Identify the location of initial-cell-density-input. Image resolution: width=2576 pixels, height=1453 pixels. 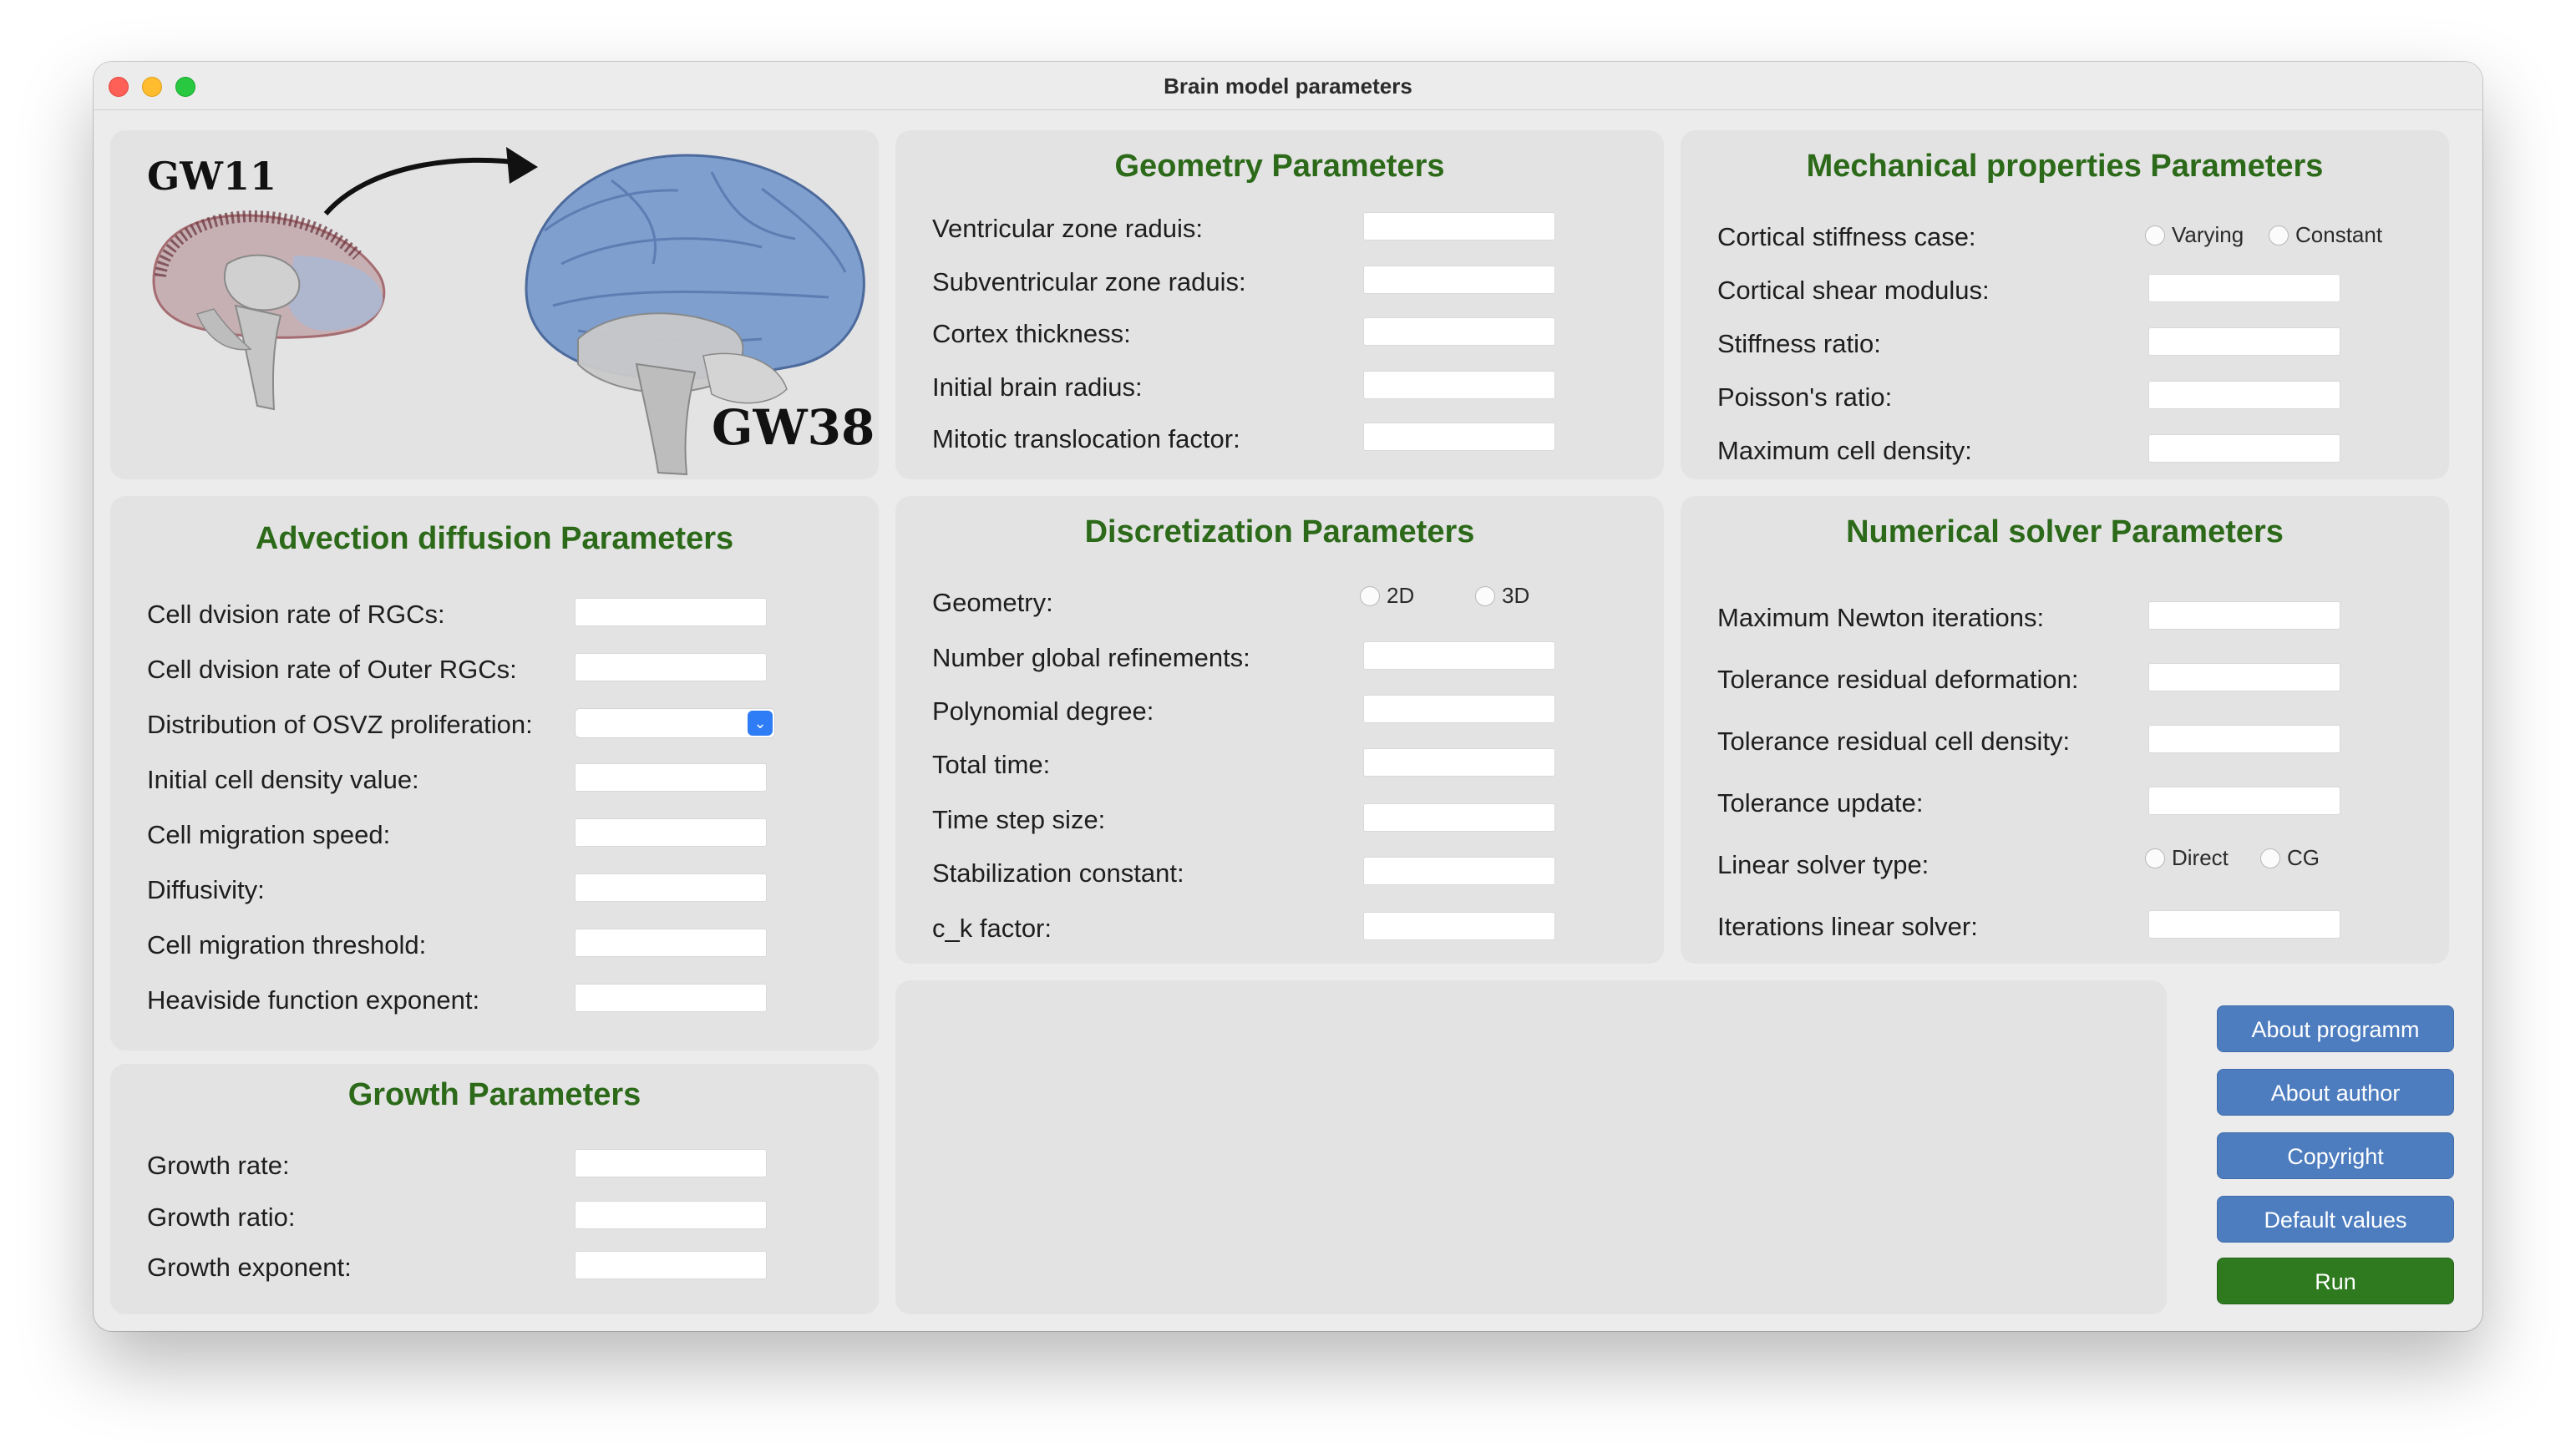
(671, 777).